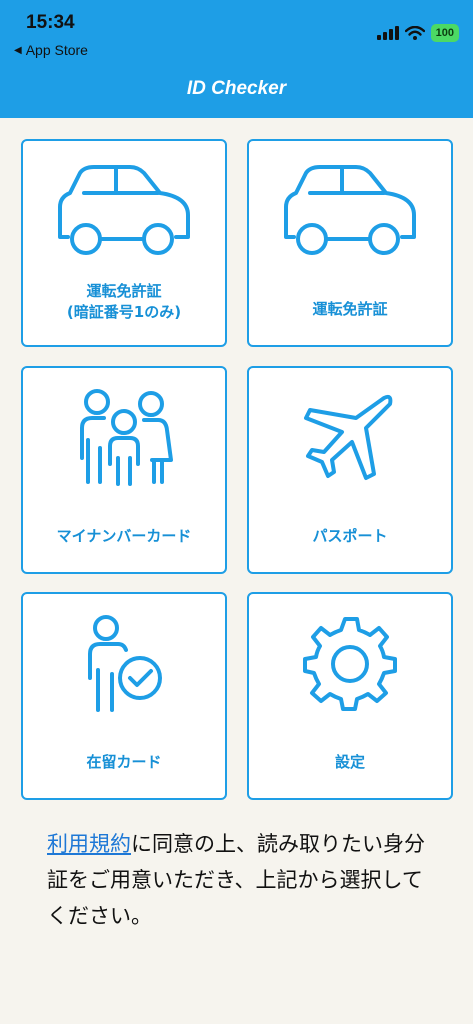 This screenshot has height=1024, width=473. I want to click on gear-icon, so click(350, 664).